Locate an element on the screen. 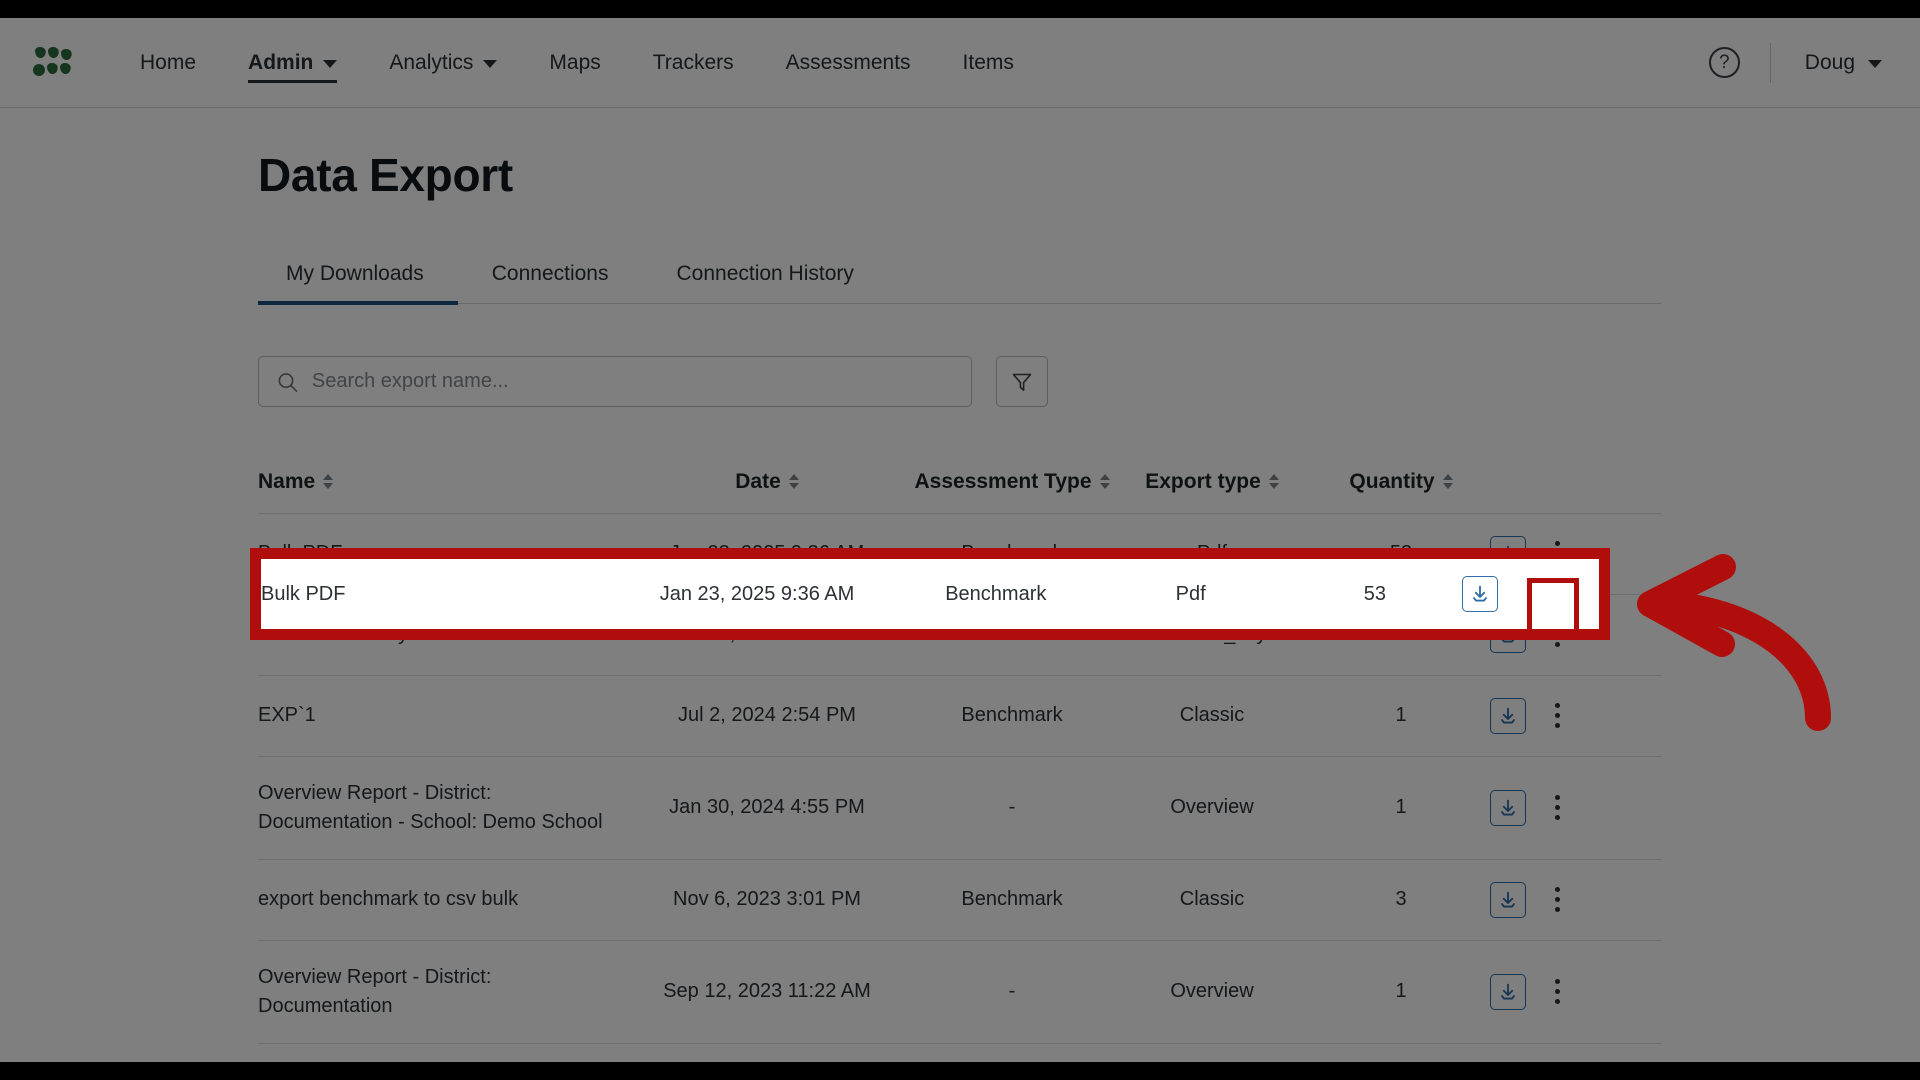  nav-item-label: Maps is located at coordinates (575, 62).